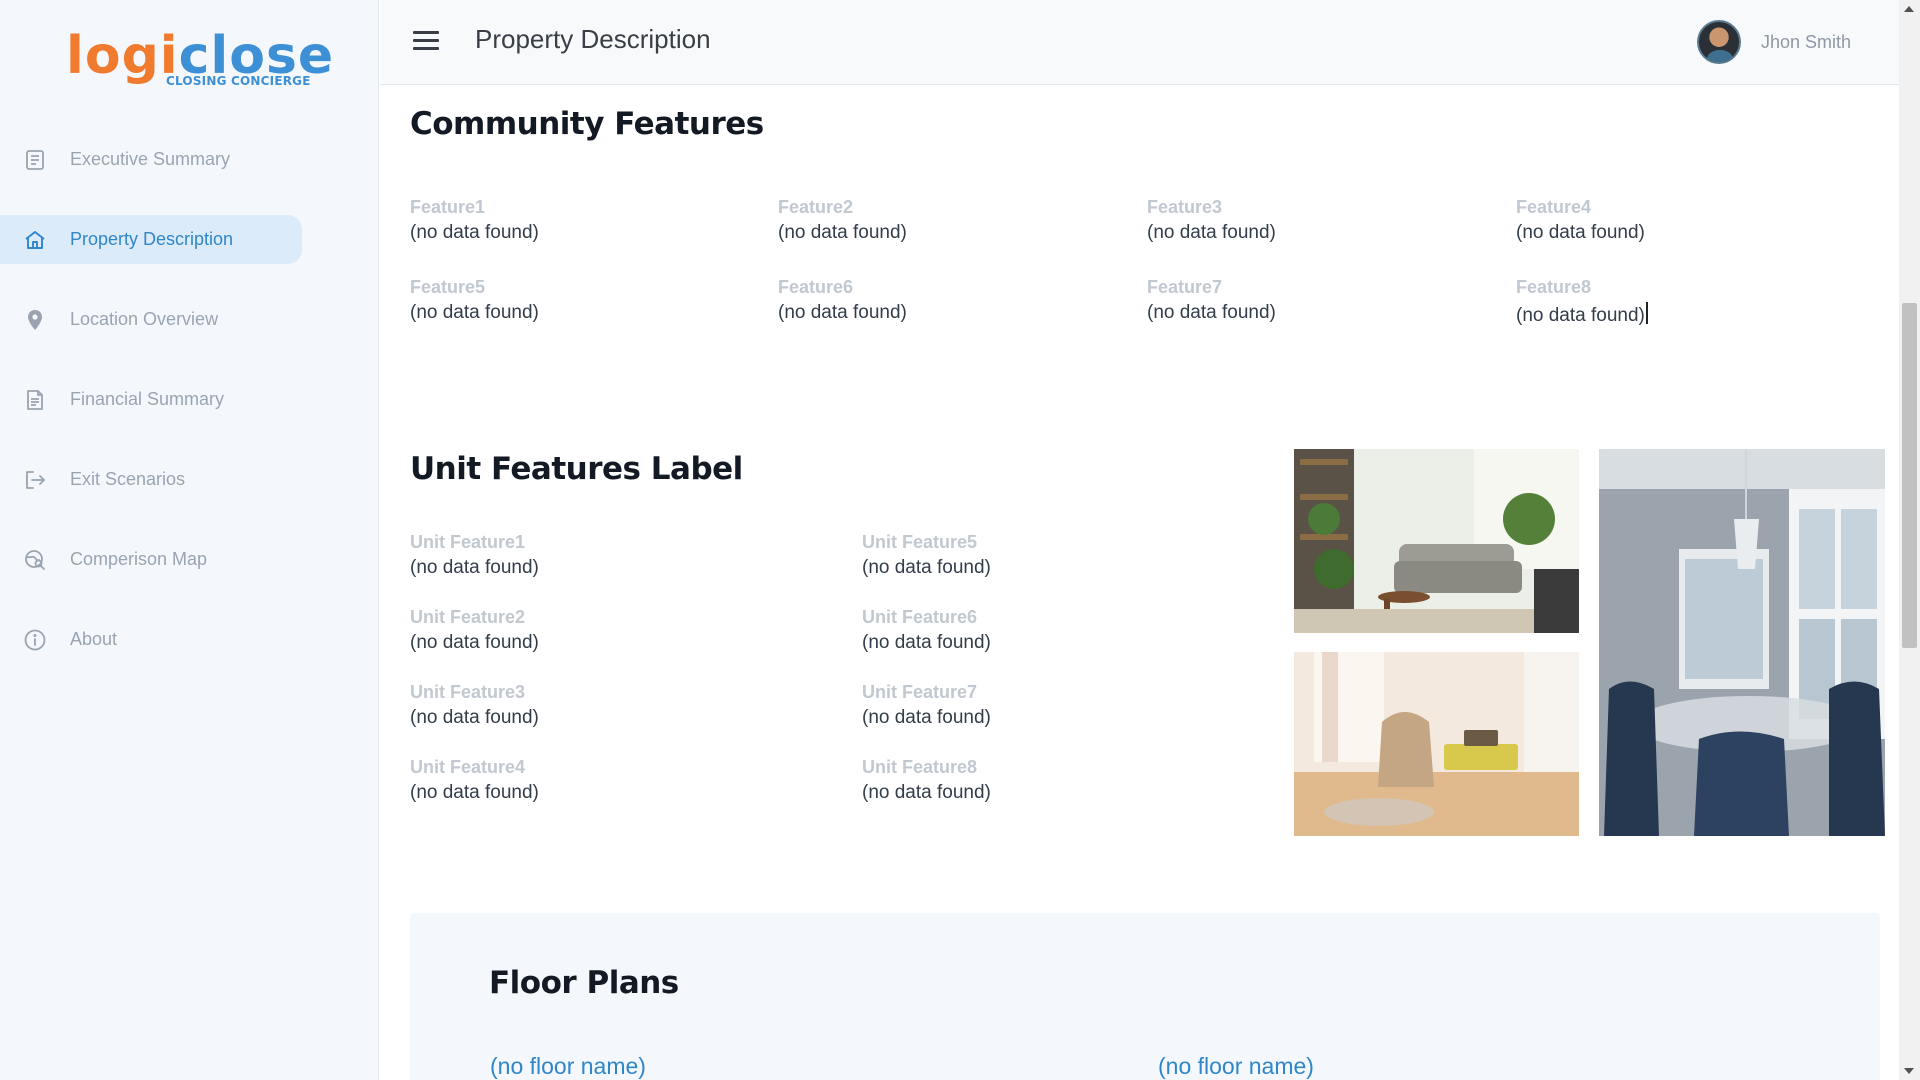 This screenshot has height=1080, width=1920. What do you see at coordinates (151, 639) in the screenshot?
I see `sidebar-item-about: About` at bounding box center [151, 639].